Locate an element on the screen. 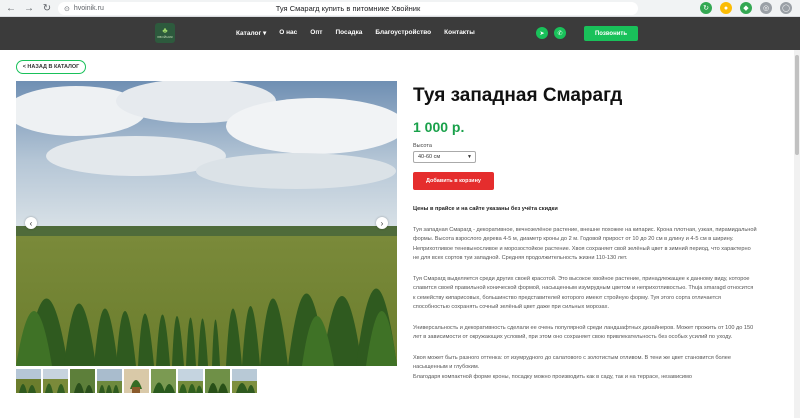 The height and width of the screenshot is (418, 800). nav-item-landscaping: Благоустройство is located at coordinates (403, 33).